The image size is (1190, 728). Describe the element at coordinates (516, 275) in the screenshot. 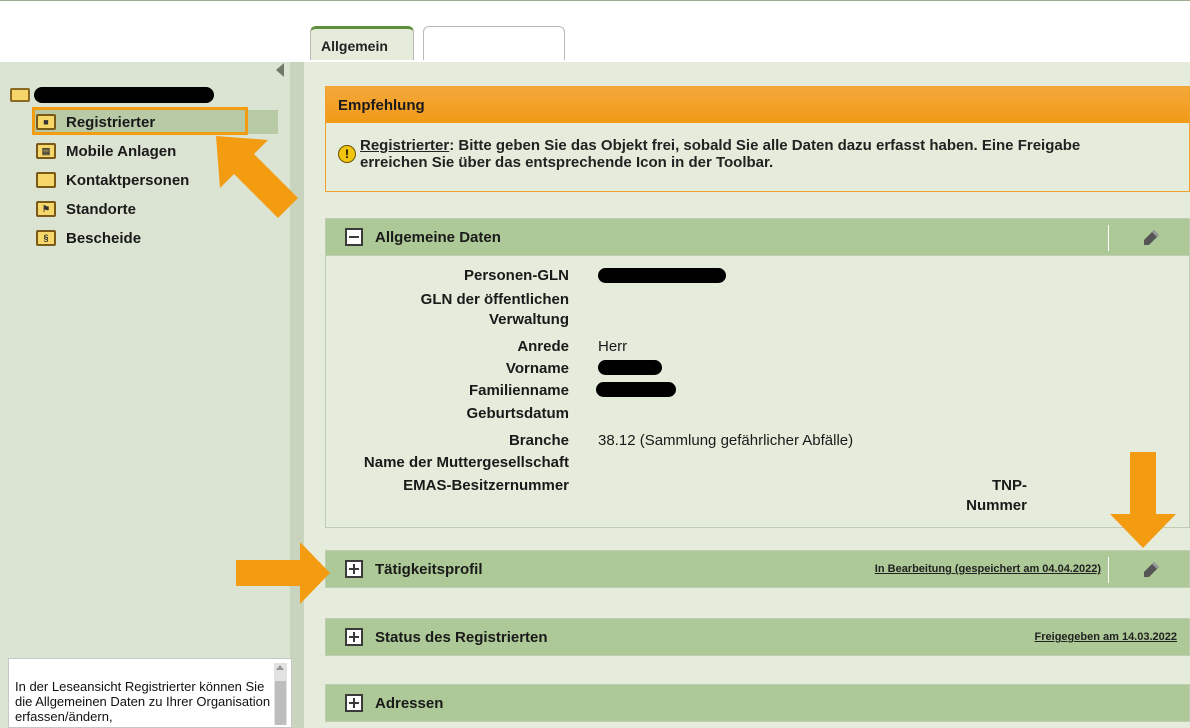

I see `field-label-personen-gln: Personen-GLN` at that location.